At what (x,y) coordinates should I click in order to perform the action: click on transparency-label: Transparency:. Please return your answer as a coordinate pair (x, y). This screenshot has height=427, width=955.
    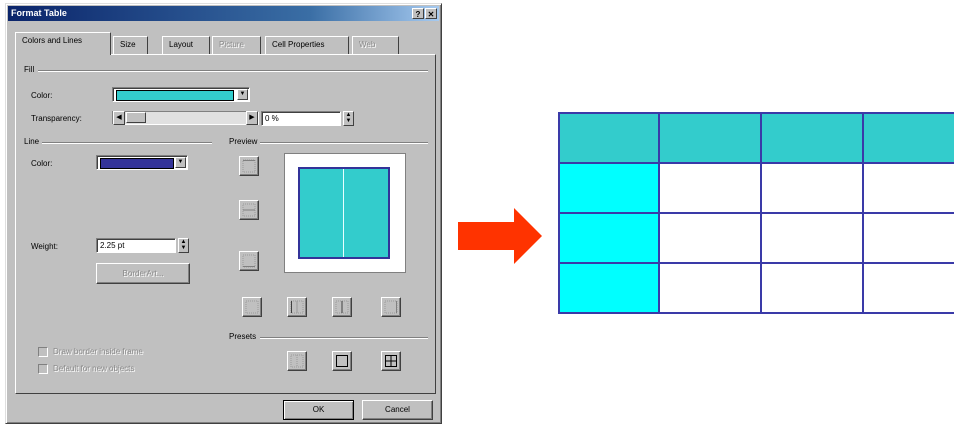
    Looking at the image, I should click on (56, 118).